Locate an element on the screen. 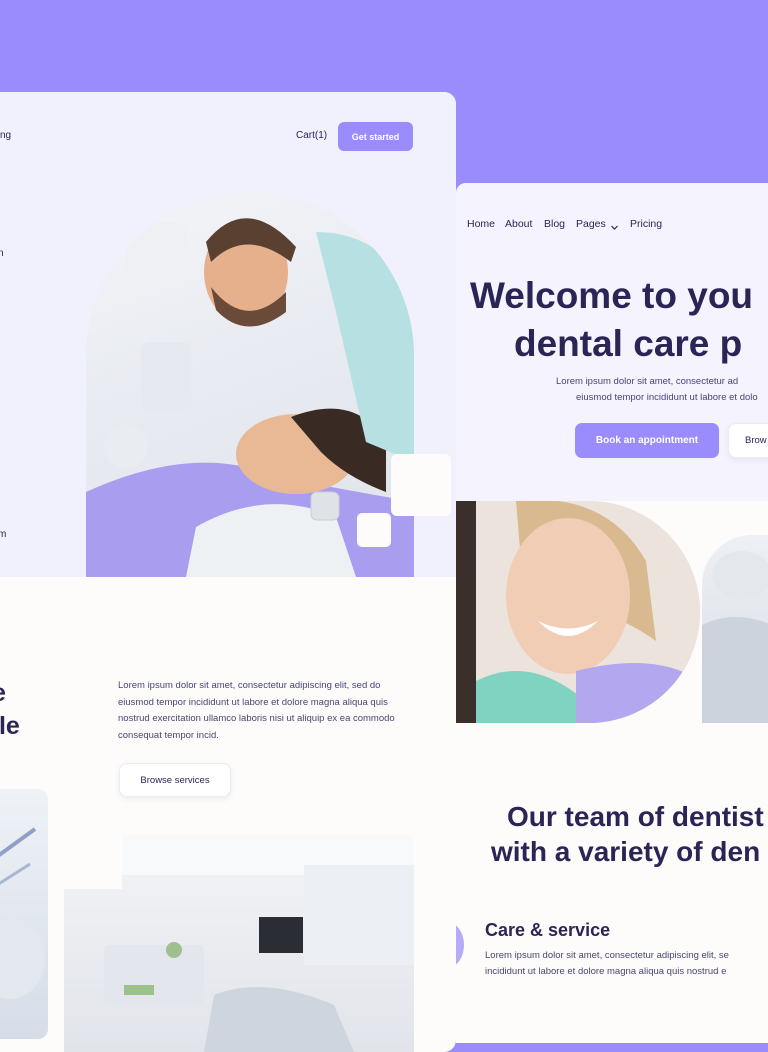 The image size is (768, 1052). book-appointment-button: Book an appointment is located at coordinates (647, 440).